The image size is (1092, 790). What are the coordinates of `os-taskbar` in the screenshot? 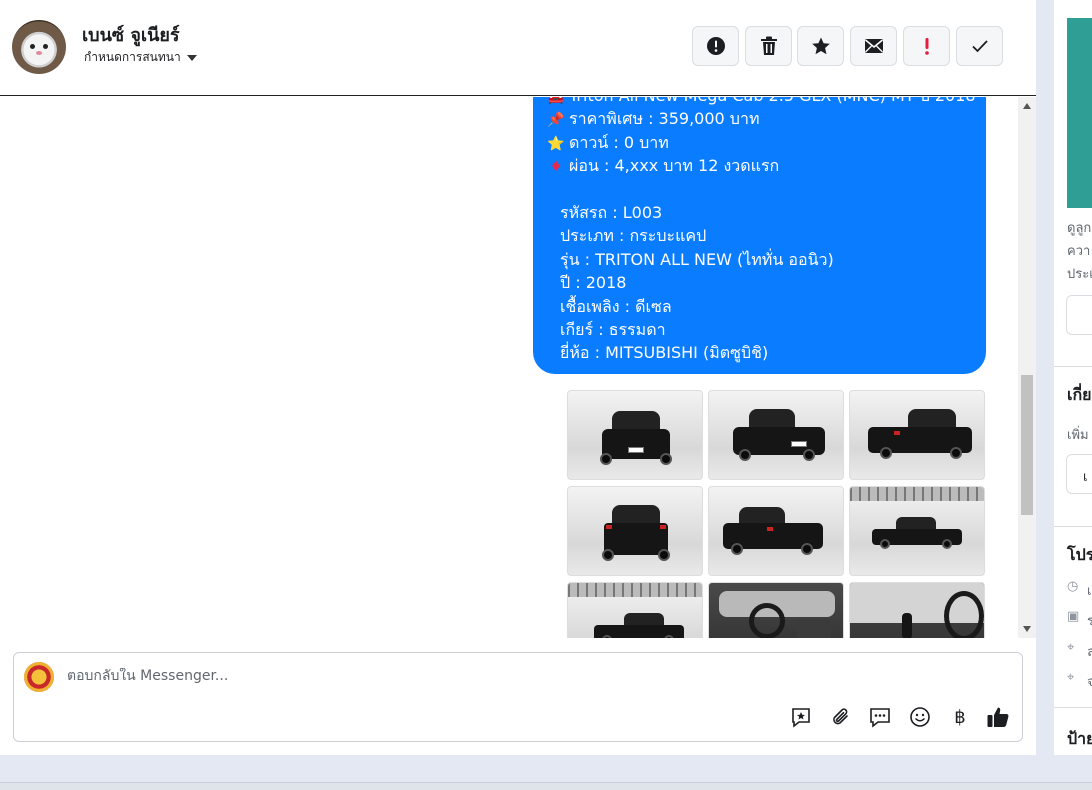 It's located at (546, 786).